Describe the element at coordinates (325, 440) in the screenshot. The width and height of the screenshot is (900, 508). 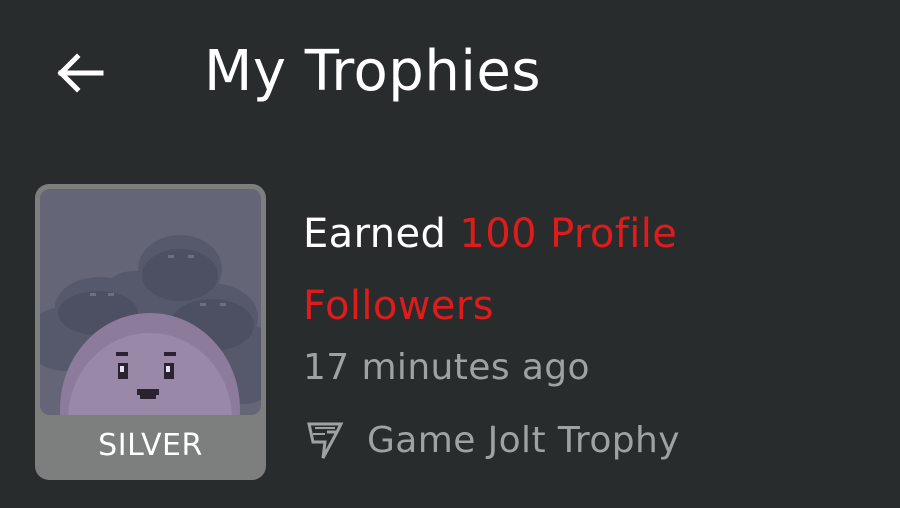
I see `game-jolt-icon` at that location.